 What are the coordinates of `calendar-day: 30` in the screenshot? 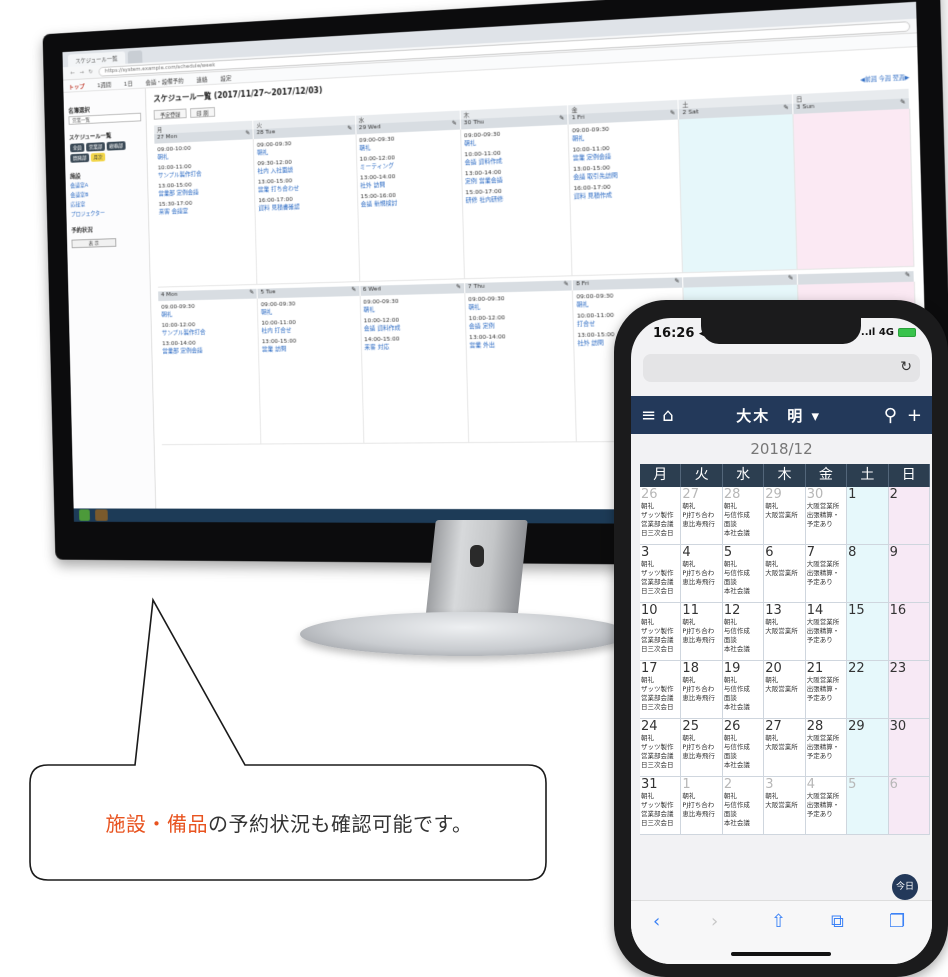 It's located at (909, 748).